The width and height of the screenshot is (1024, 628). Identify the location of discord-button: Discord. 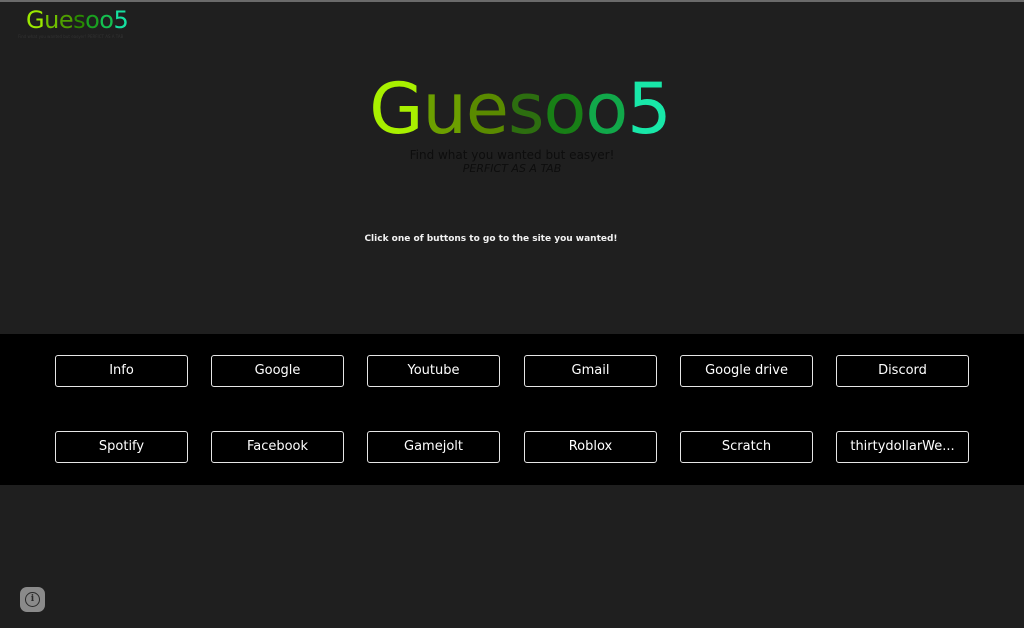
(902, 371).